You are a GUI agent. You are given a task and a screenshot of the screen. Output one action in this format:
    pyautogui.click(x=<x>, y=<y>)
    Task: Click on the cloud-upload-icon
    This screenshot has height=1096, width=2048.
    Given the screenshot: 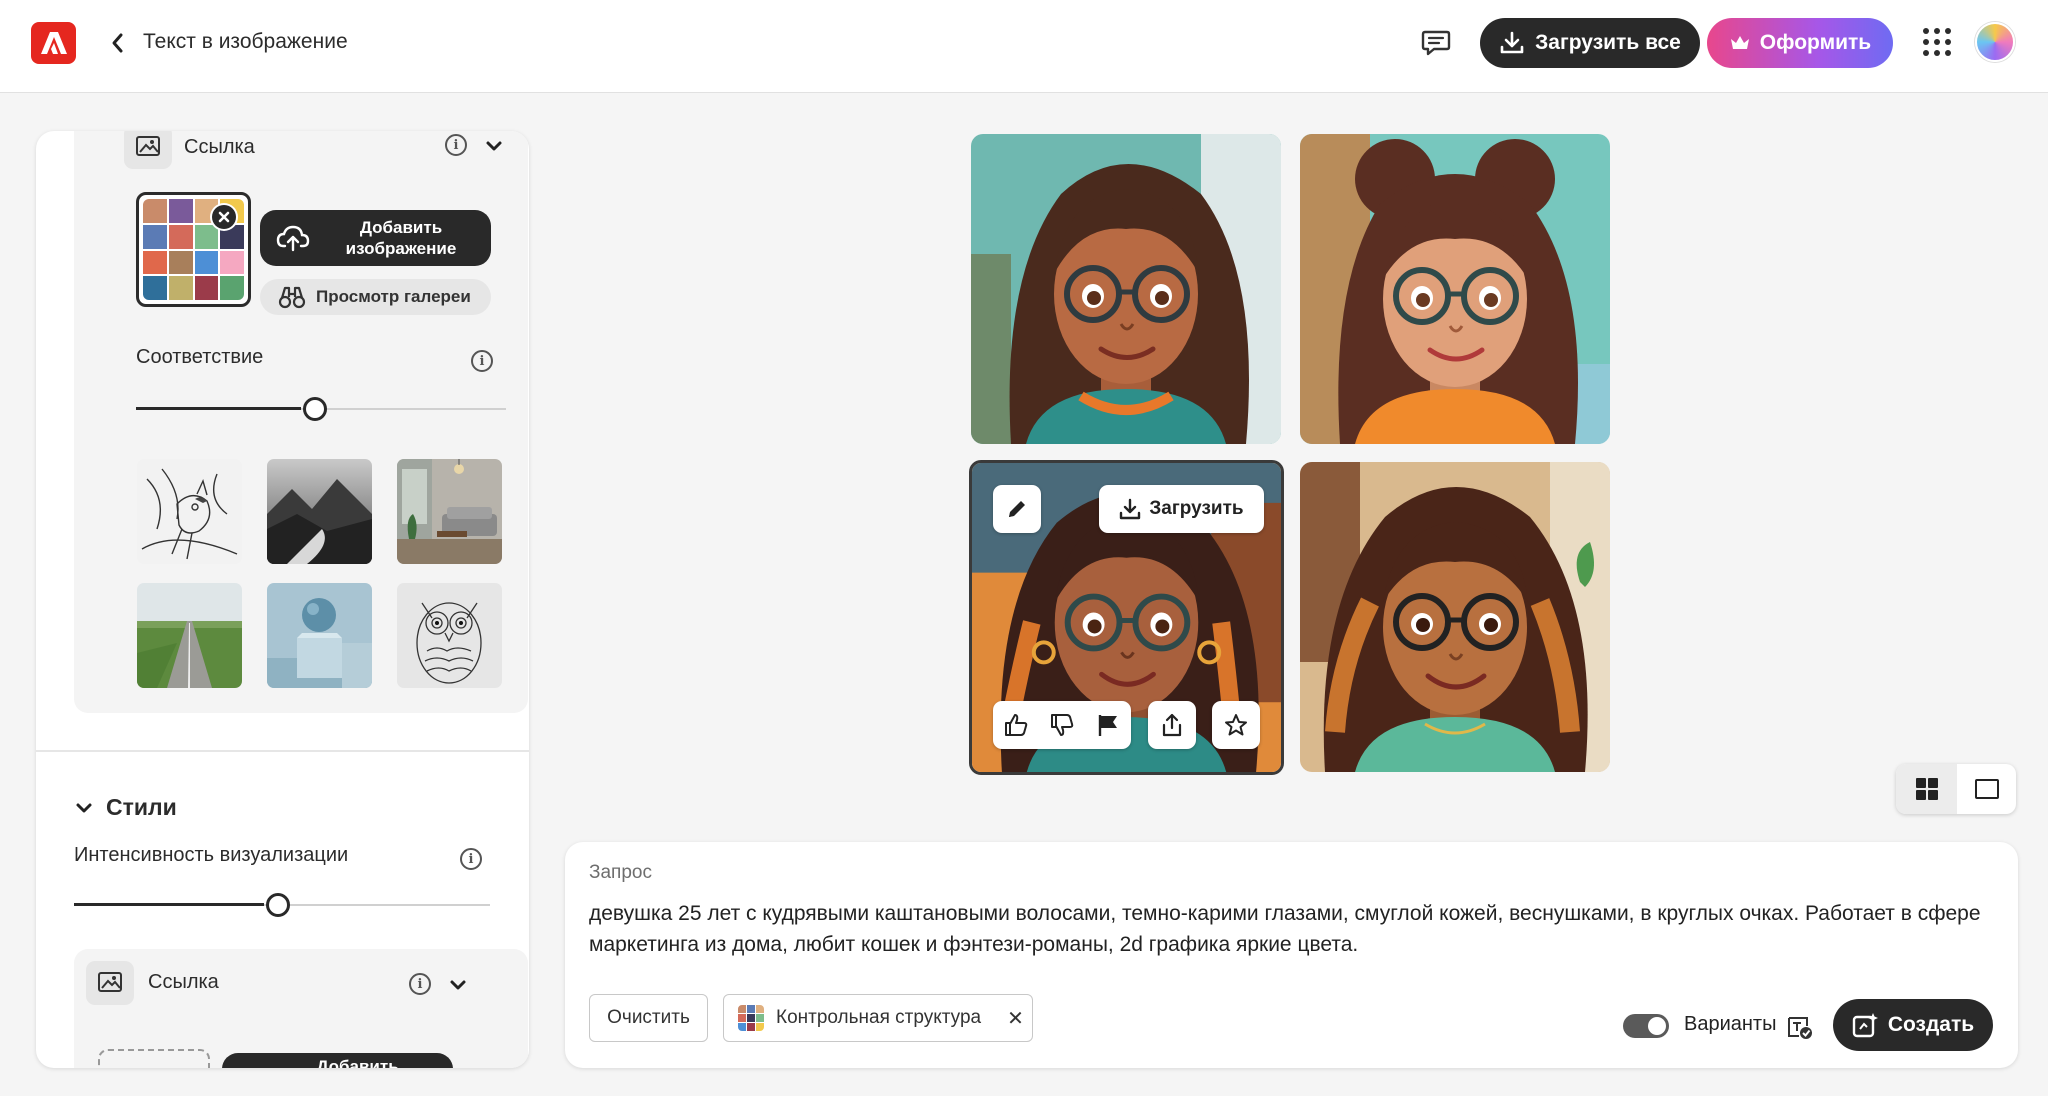 What is the action you would take?
    pyautogui.click(x=293, y=238)
    